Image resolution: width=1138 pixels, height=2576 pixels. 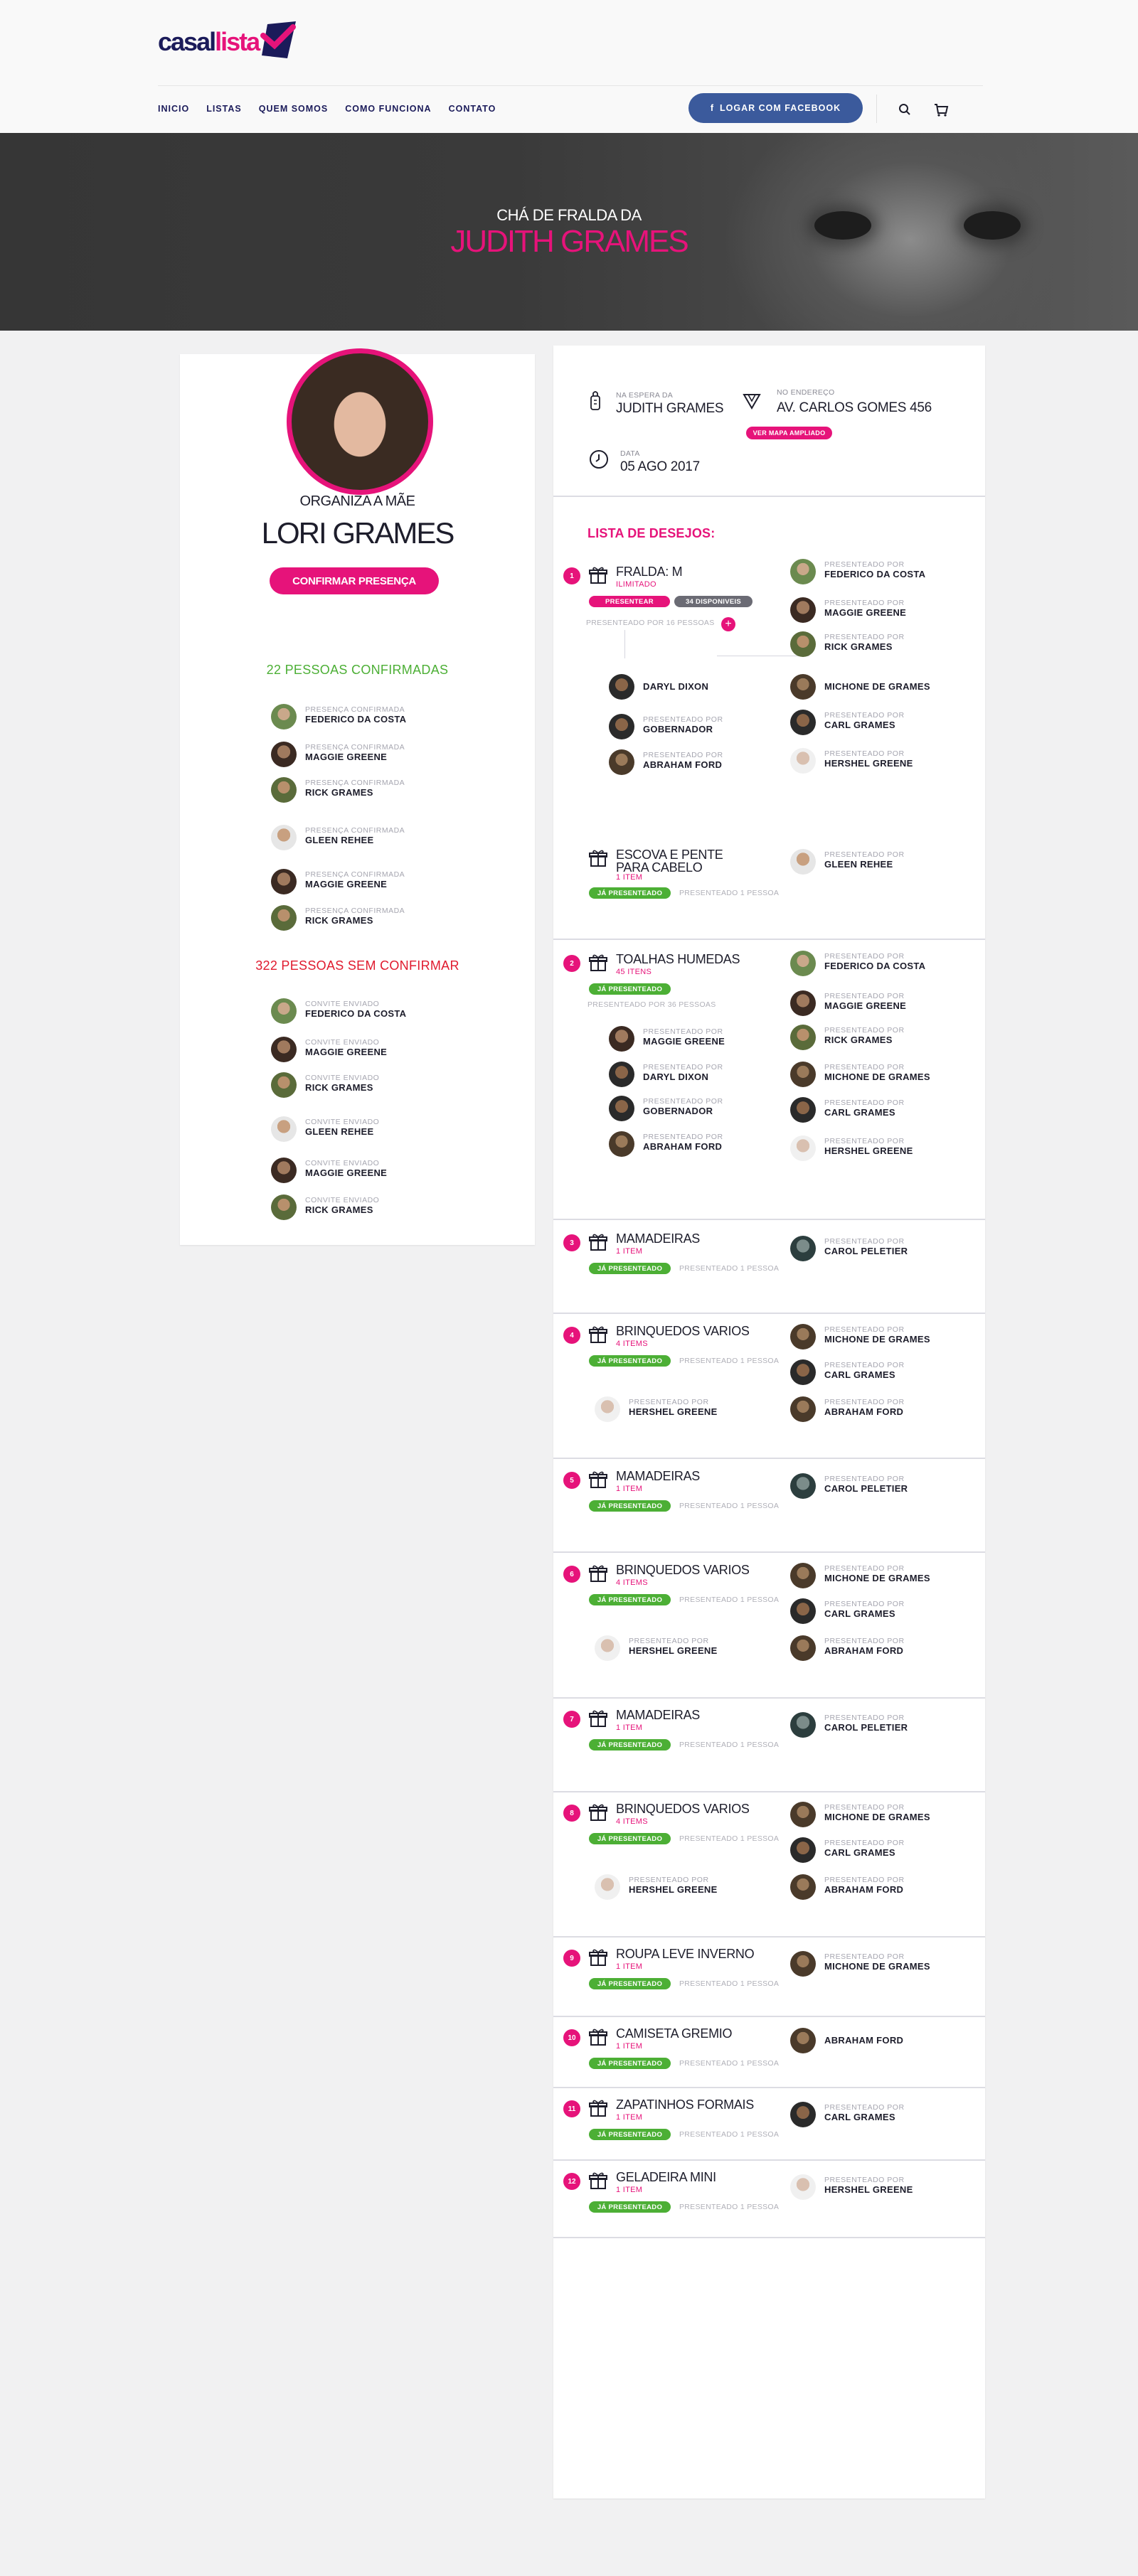 What do you see at coordinates (625, 644) in the screenshot?
I see `connector-line` at bounding box center [625, 644].